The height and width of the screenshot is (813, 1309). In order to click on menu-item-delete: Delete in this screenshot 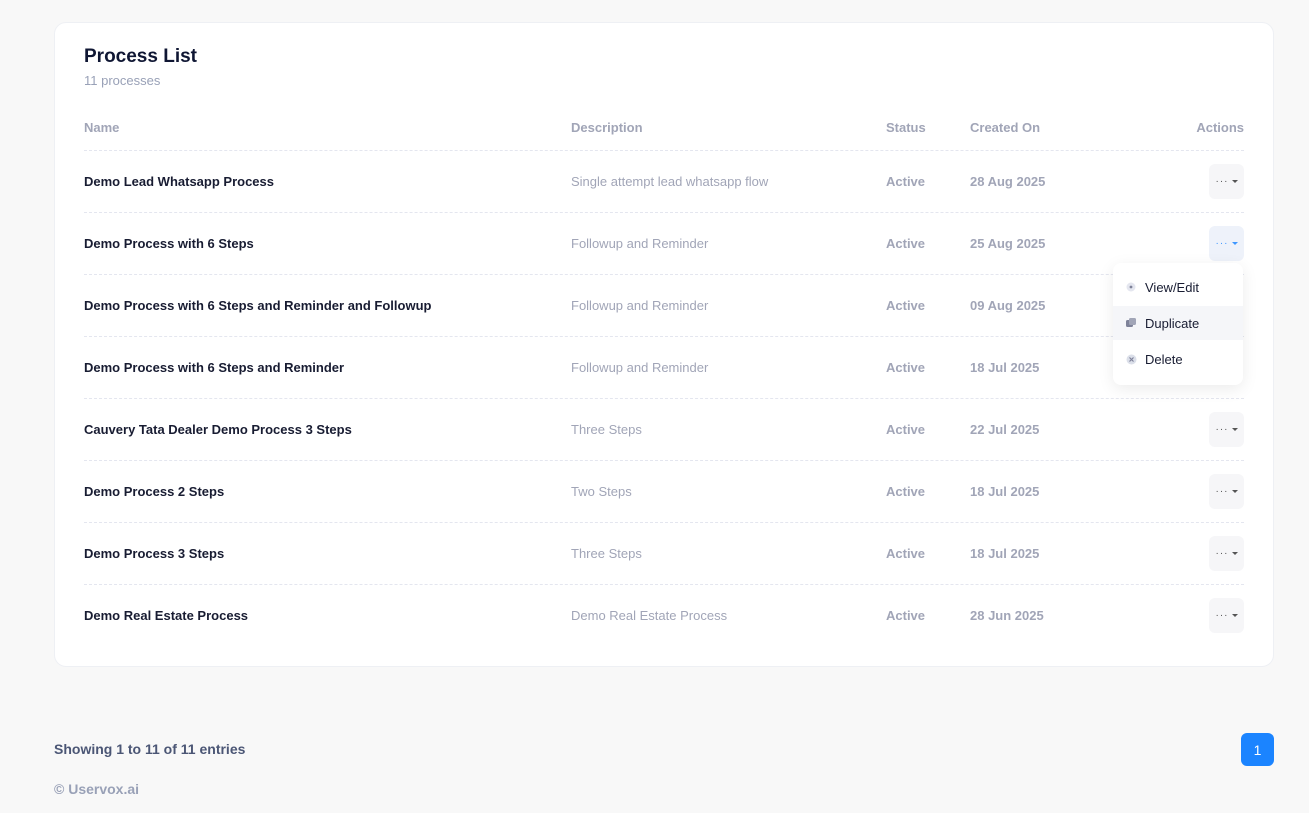, I will do `click(1178, 359)`.